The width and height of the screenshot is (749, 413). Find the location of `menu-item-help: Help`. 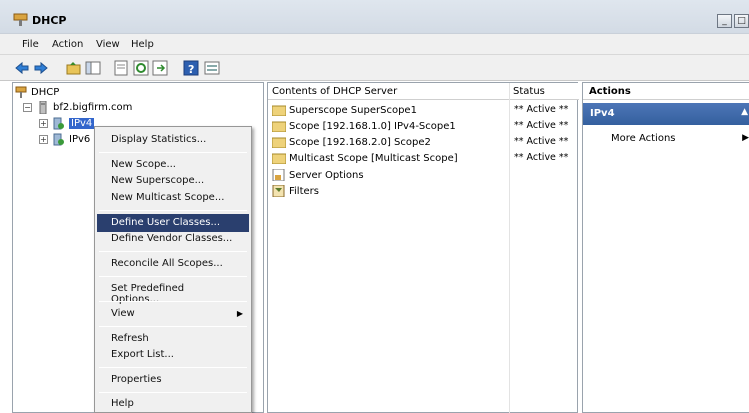

menu-item-help: Help is located at coordinates (173, 404).